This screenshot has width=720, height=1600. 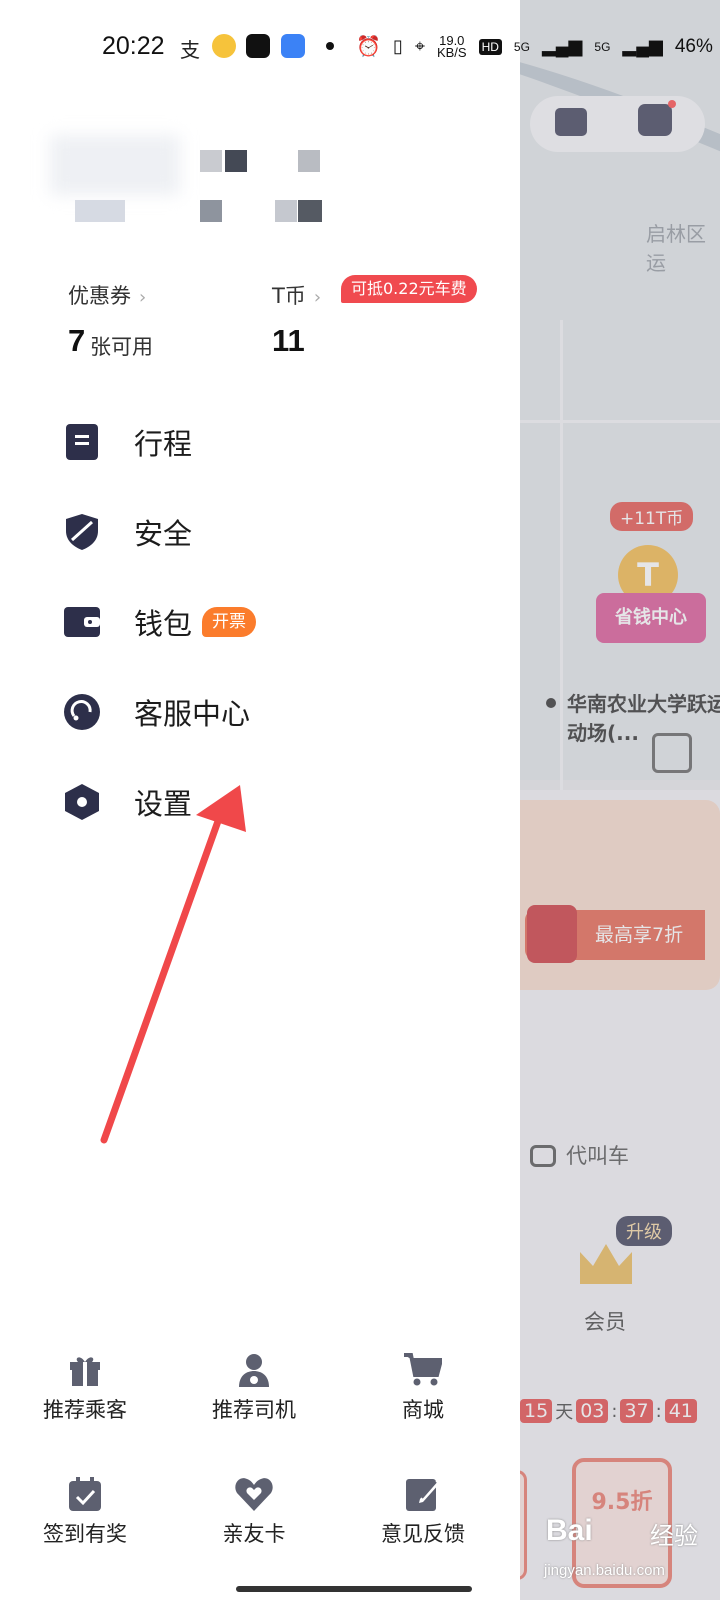 What do you see at coordinates (262, 622) in the screenshot?
I see `menu-item-wallet: 钱包 开票` at bounding box center [262, 622].